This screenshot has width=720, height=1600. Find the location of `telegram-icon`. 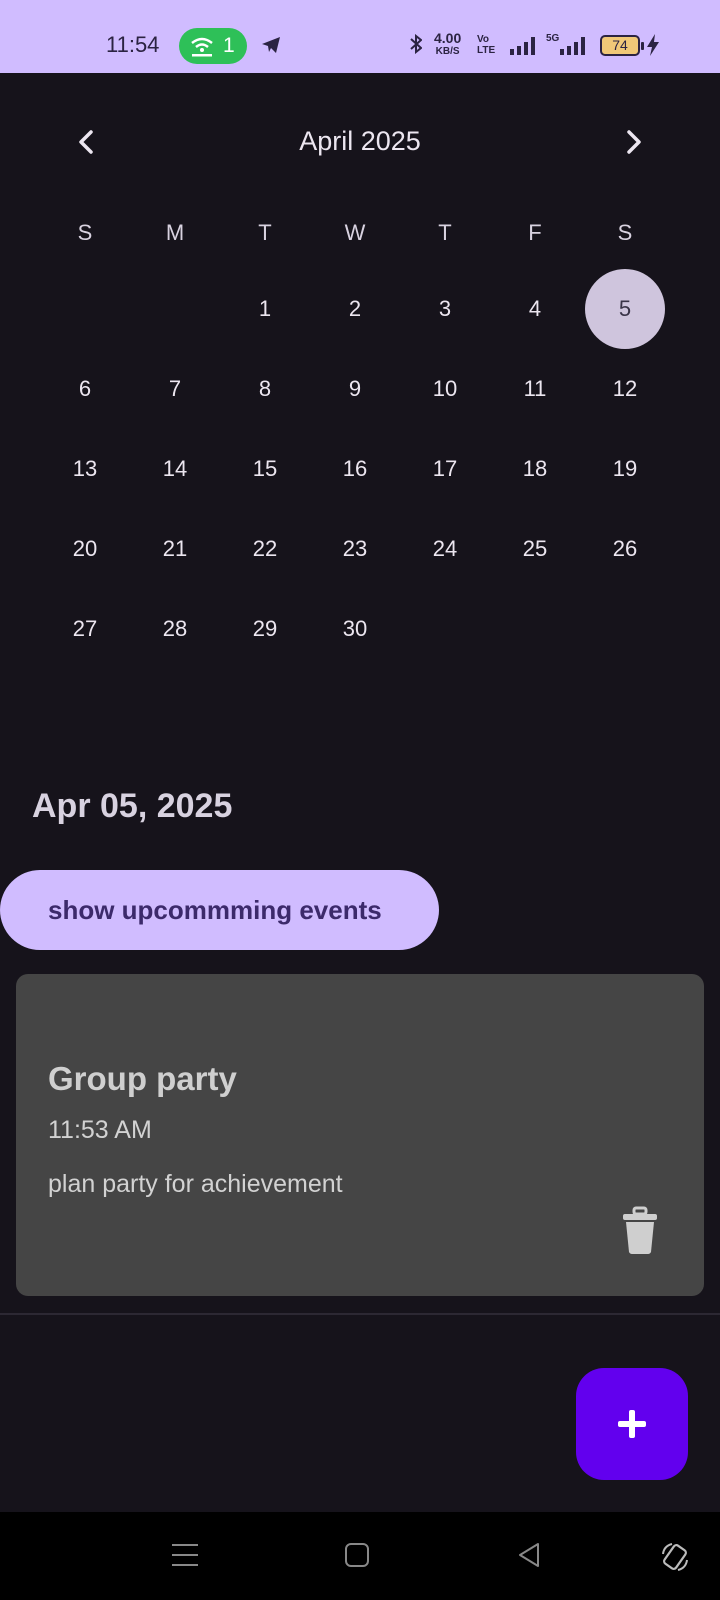

telegram-icon is located at coordinates (271, 45).